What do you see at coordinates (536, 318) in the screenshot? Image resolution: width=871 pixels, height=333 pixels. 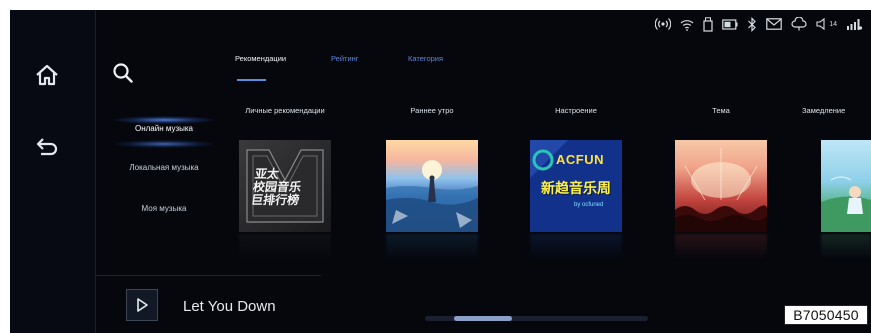 I see `carousel-scrollbar` at bounding box center [536, 318].